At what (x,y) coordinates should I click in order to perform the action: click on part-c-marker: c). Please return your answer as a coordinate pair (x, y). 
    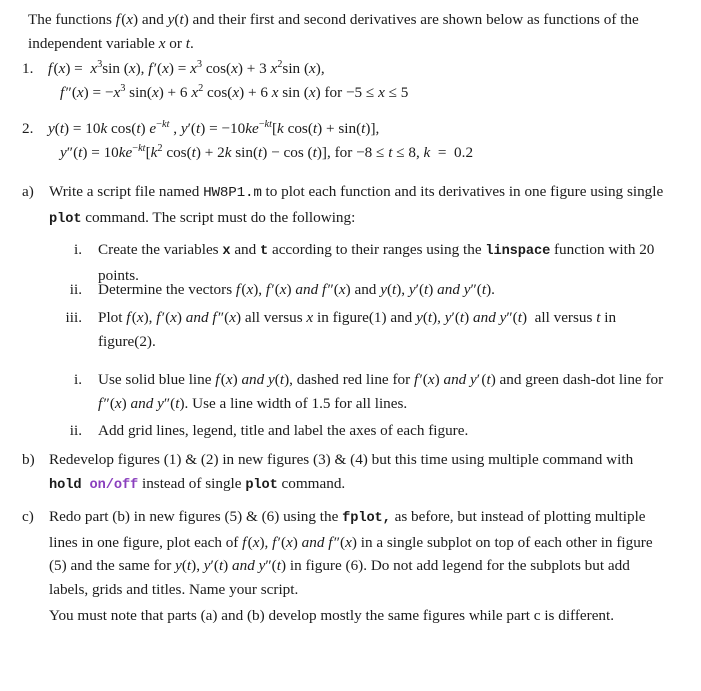
    Looking at the image, I should click on (28, 516).